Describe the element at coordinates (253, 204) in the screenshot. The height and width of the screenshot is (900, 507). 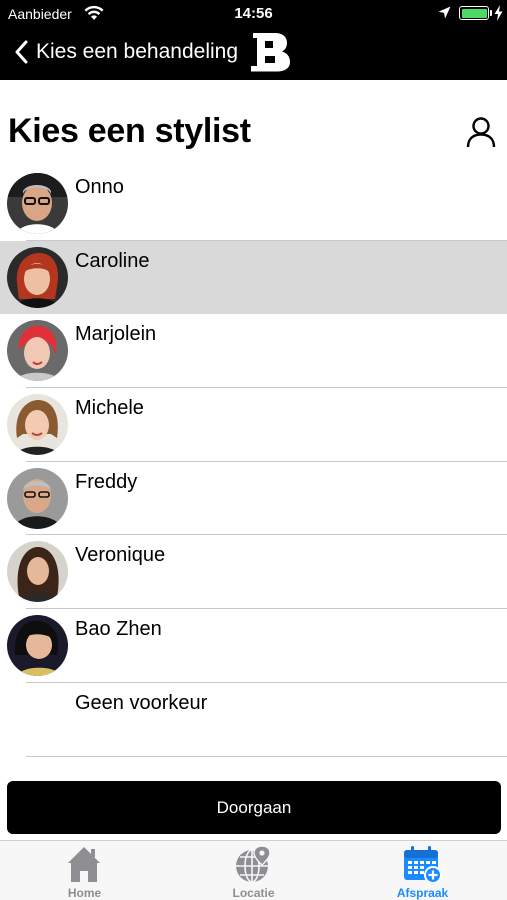
I see `stylist-row-onno: Onno` at that location.